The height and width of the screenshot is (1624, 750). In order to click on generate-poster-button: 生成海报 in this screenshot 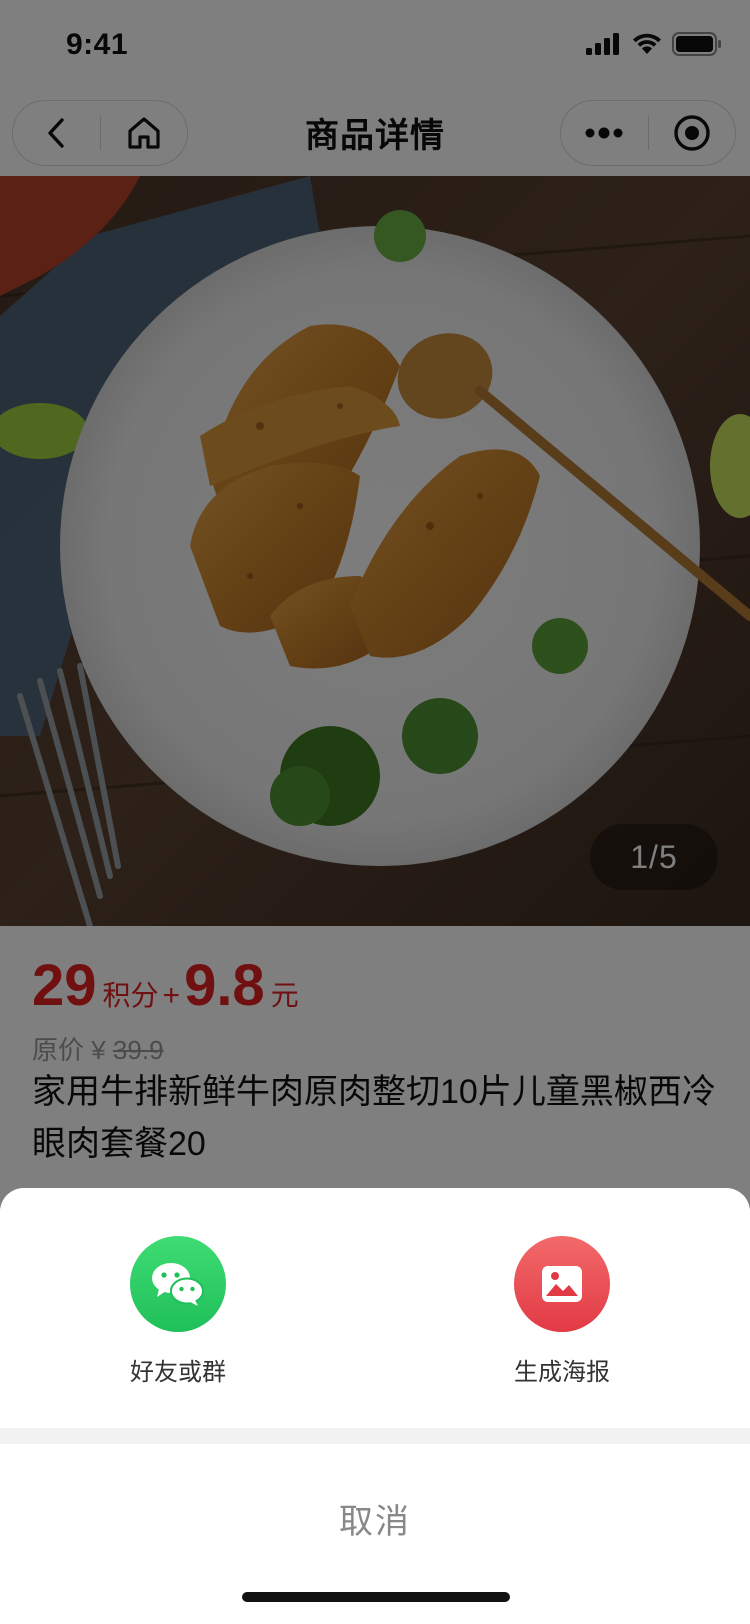, I will do `click(562, 1311)`.